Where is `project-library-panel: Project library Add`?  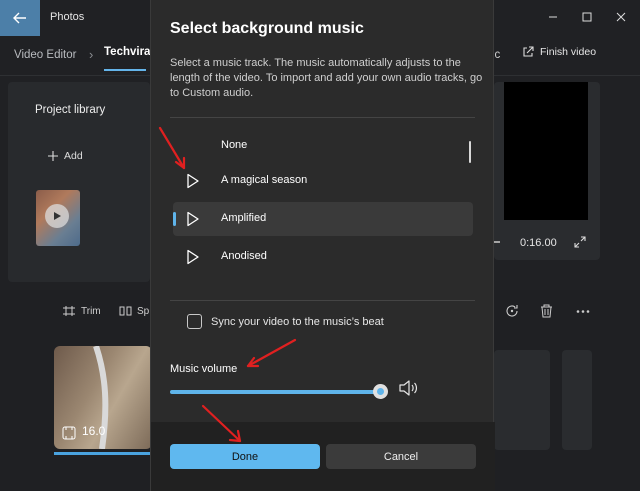 project-library-panel: Project library Add is located at coordinates (79, 182).